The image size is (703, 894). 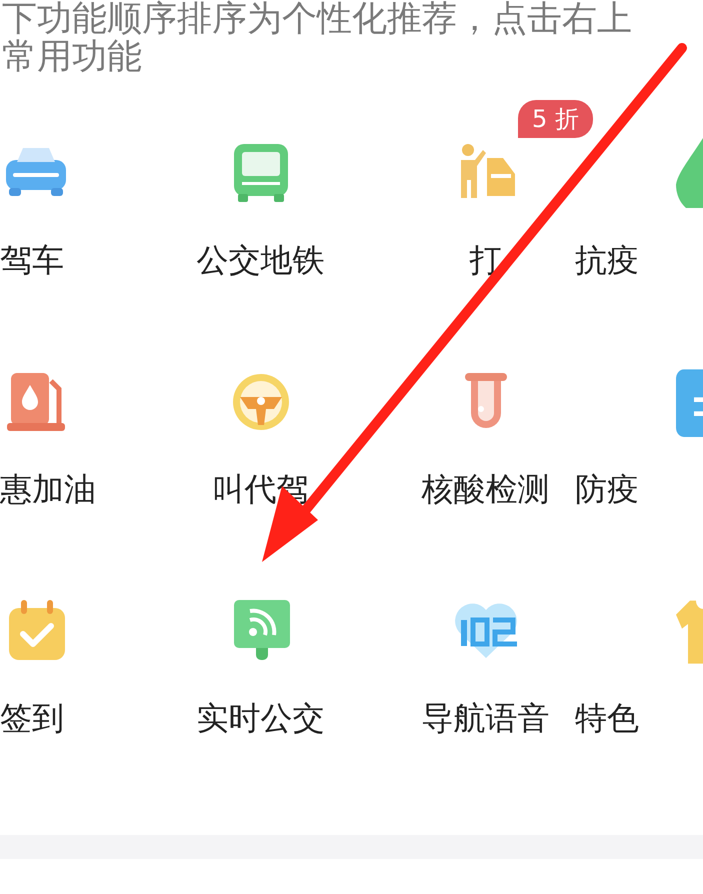 What do you see at coordinates (32, 260) in the screenshot?
I see `feature-label: 驾车` at bounding box center [32, 260].